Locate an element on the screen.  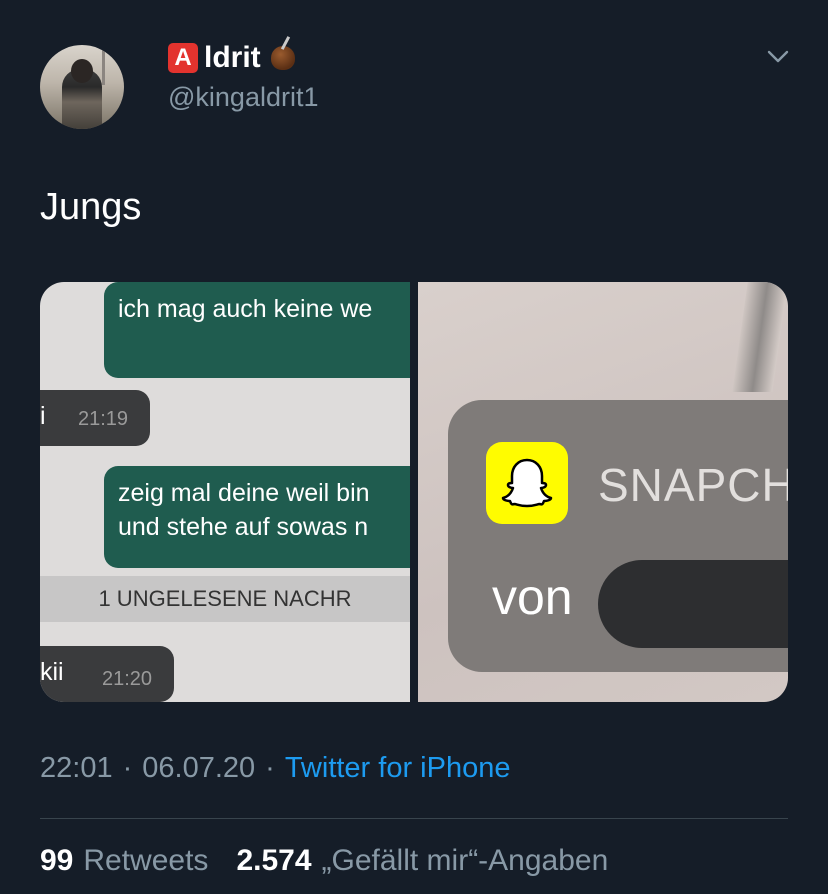
avatar-background is located at coordinates (103, 65).